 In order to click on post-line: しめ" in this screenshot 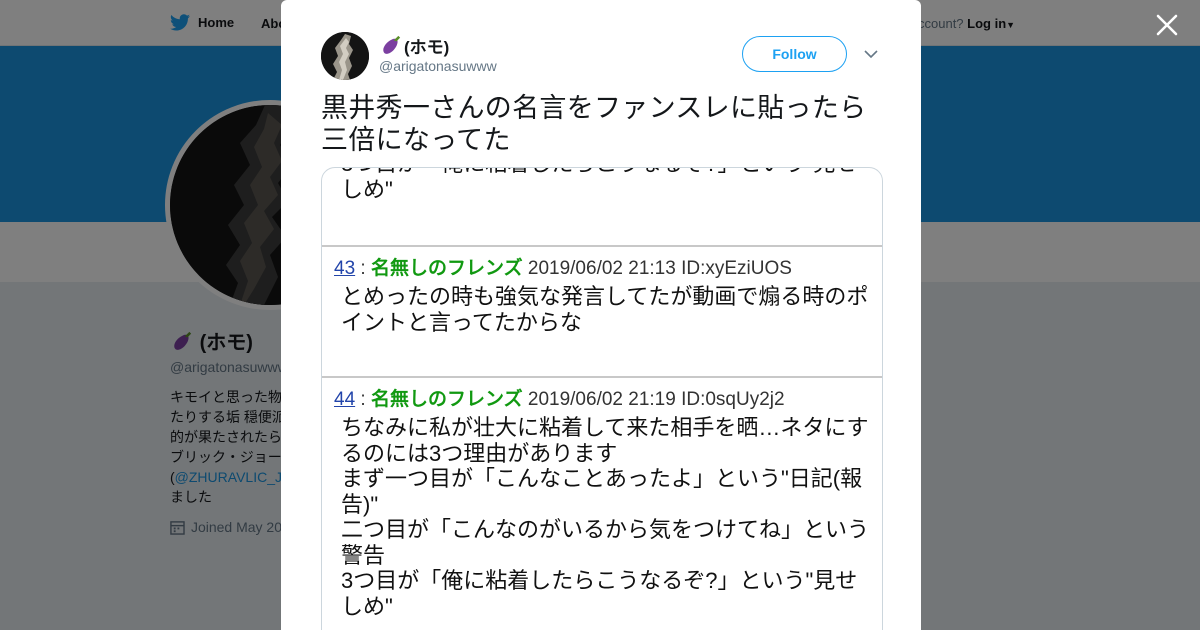, I will do `click(367, 606)`.